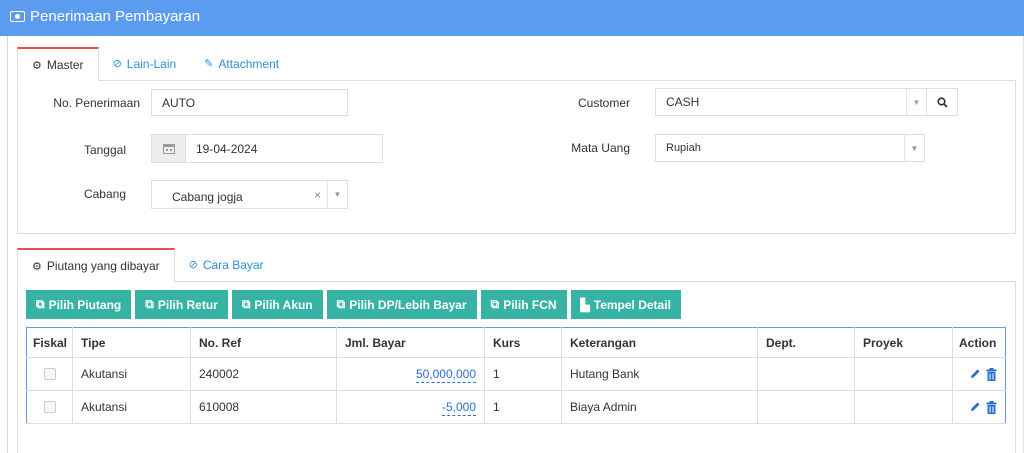  I want to click on tab-cara-bayar-label: Cara Bayar, so click(233, 264).